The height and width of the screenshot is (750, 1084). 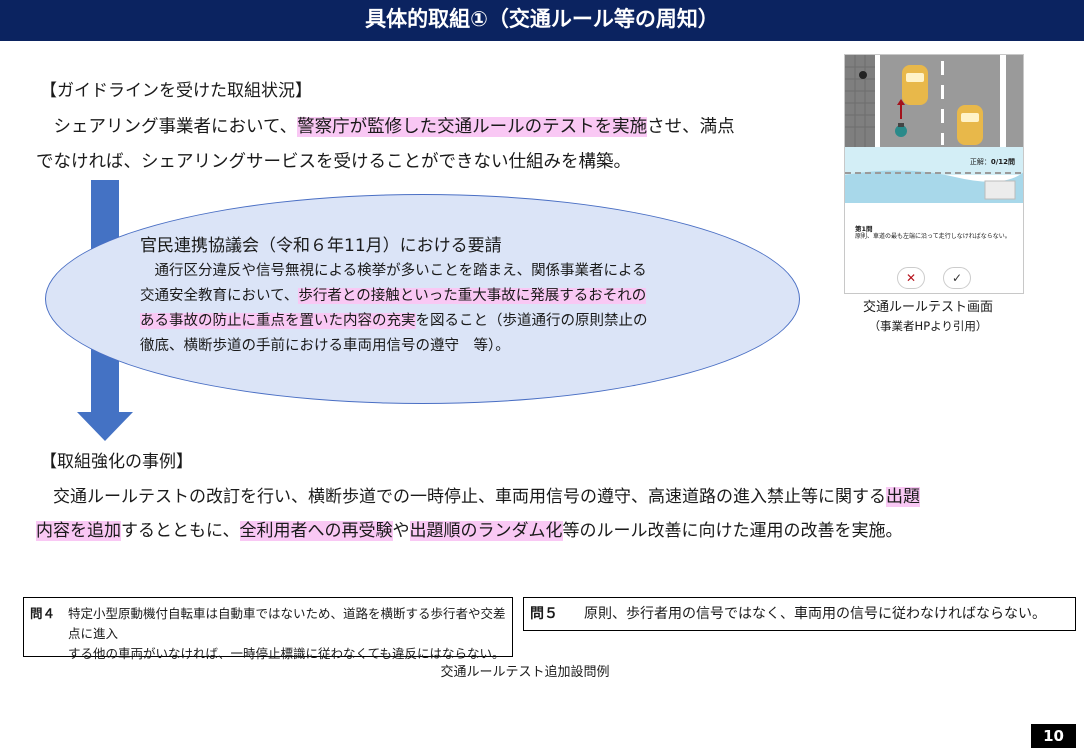 I want to click on page-title: 具体的取組①（交通ルール等の周知）, so click(x=542, y=20).